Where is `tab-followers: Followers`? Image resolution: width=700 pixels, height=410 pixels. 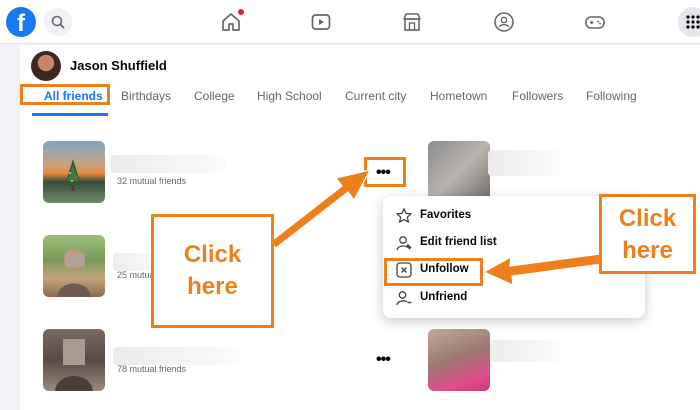
tab-followers: Followers is located at coordinates (537, 96).